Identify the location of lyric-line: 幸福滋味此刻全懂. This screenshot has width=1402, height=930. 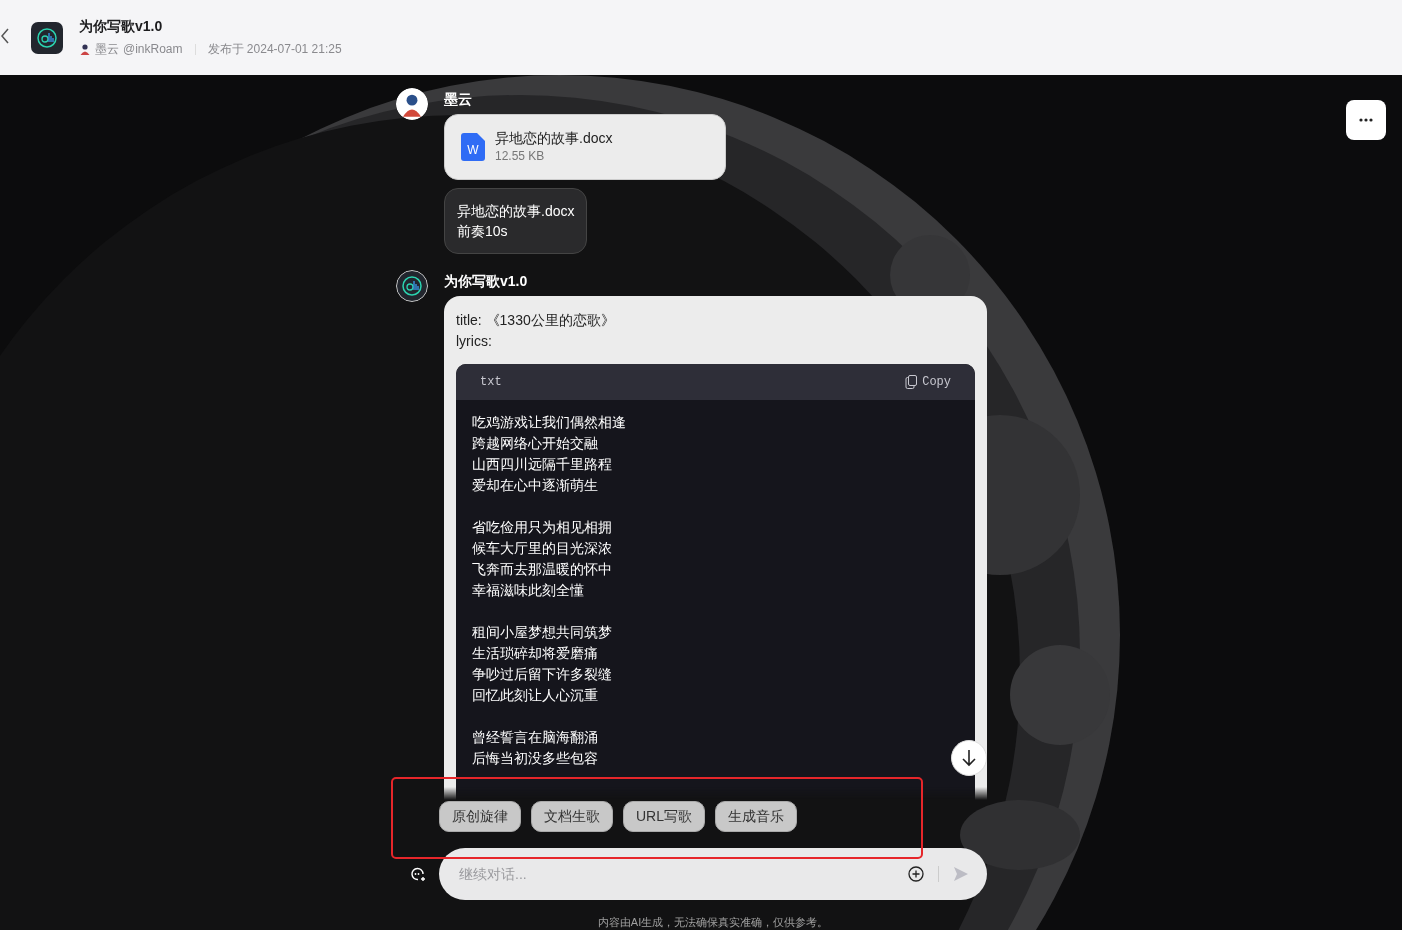
(528, 590).